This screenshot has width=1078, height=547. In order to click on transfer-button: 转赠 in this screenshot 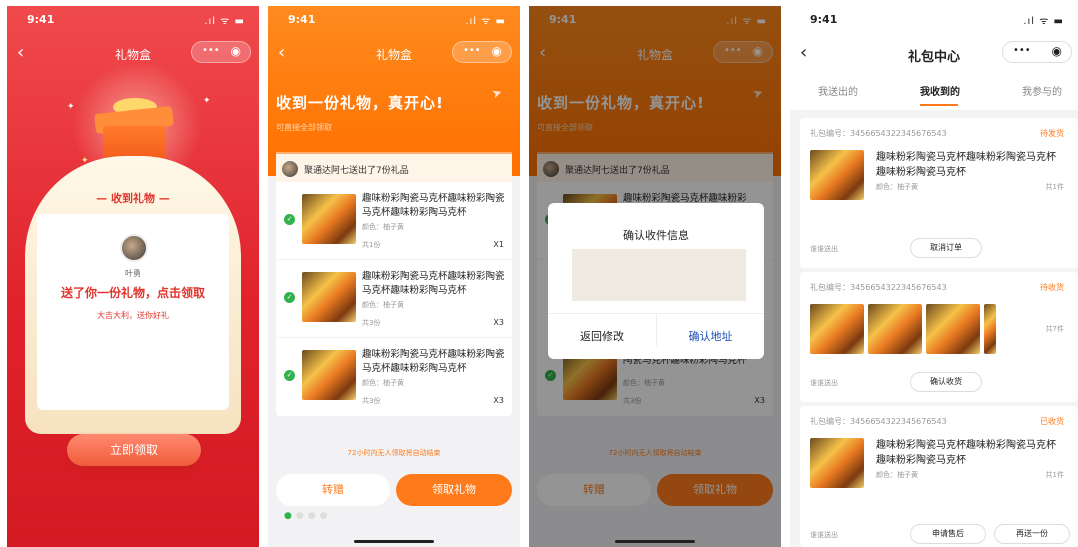, I will do `click(333, 490)`.